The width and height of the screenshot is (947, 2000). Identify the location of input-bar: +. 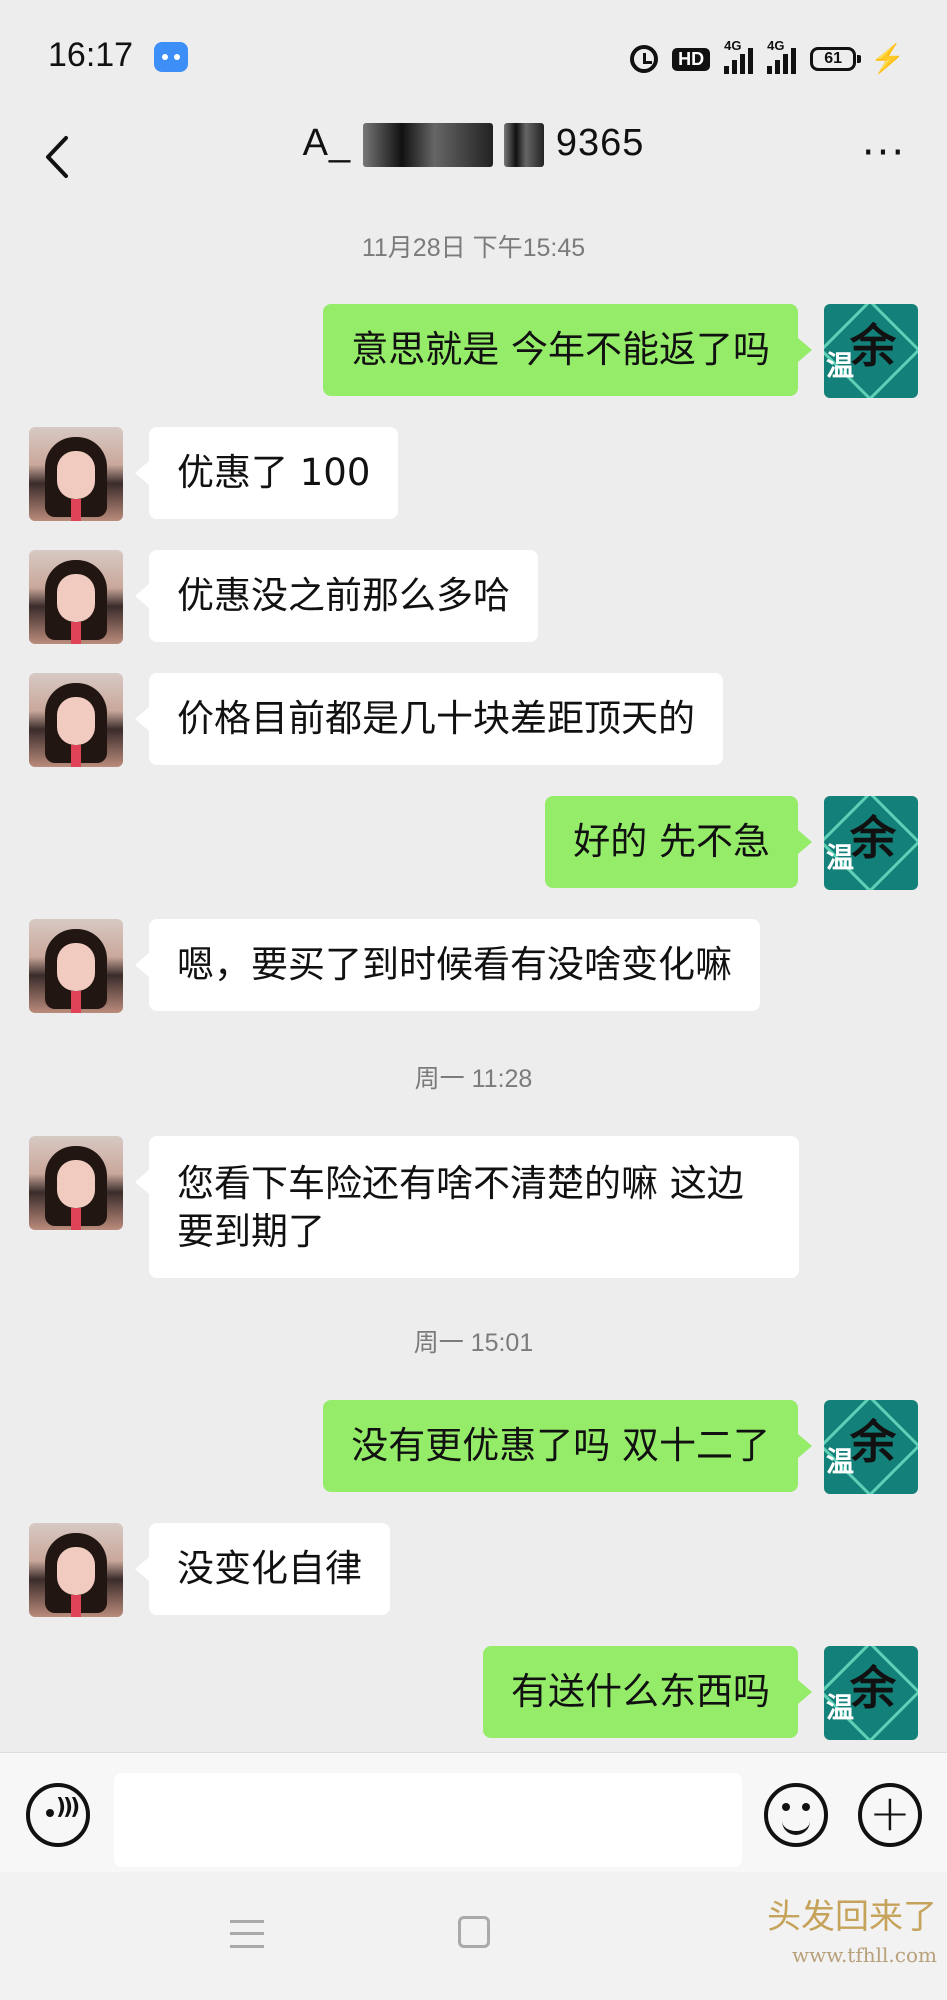
(473, 1812).